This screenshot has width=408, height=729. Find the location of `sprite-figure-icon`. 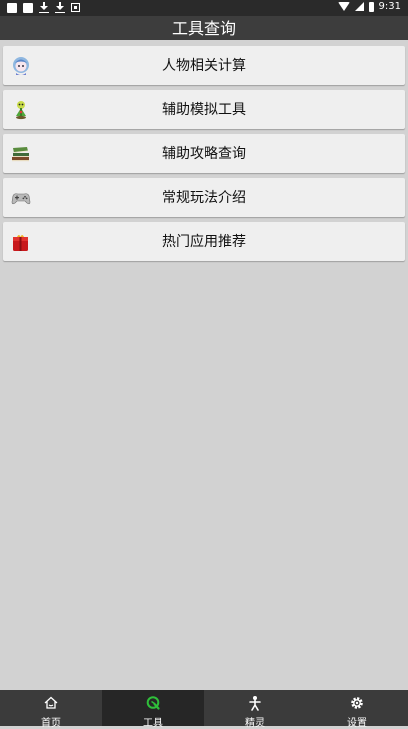

sprite-figure-icon is located at coordinates (255, 703).